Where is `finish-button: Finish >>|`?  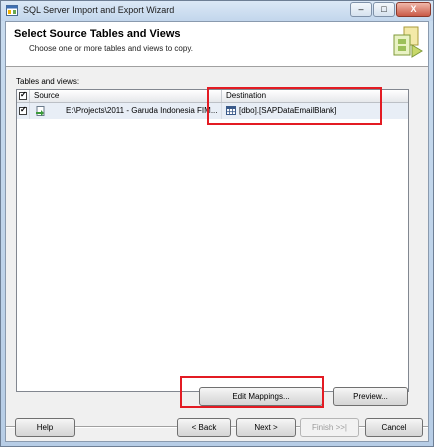 finish-button: Finish >>| is located at coordinates (329, 427).